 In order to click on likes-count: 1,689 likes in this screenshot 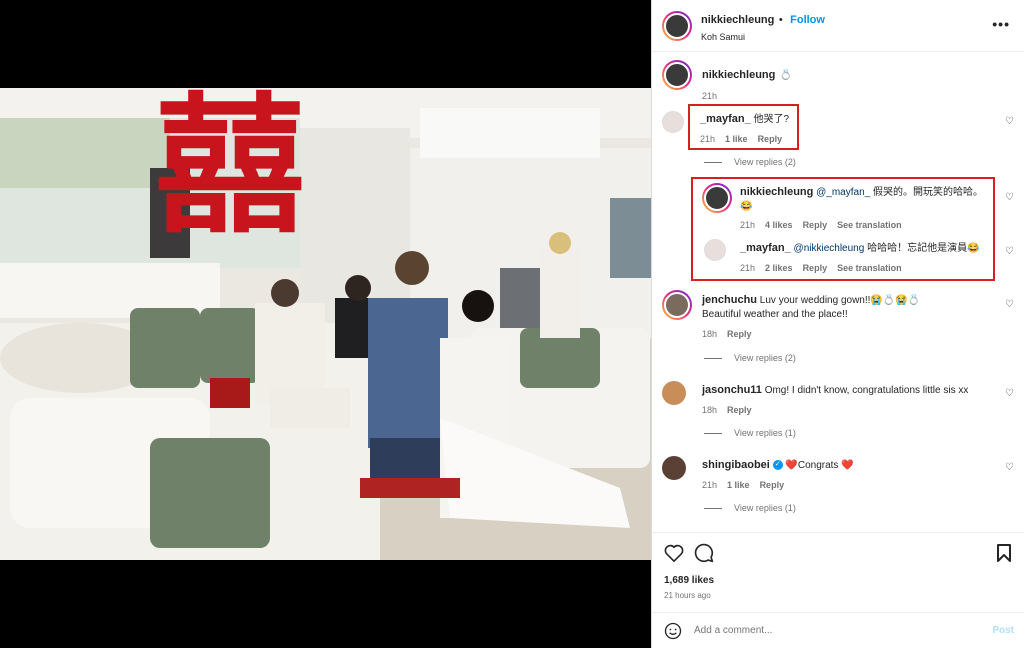, I will do `click(689, 580)`.